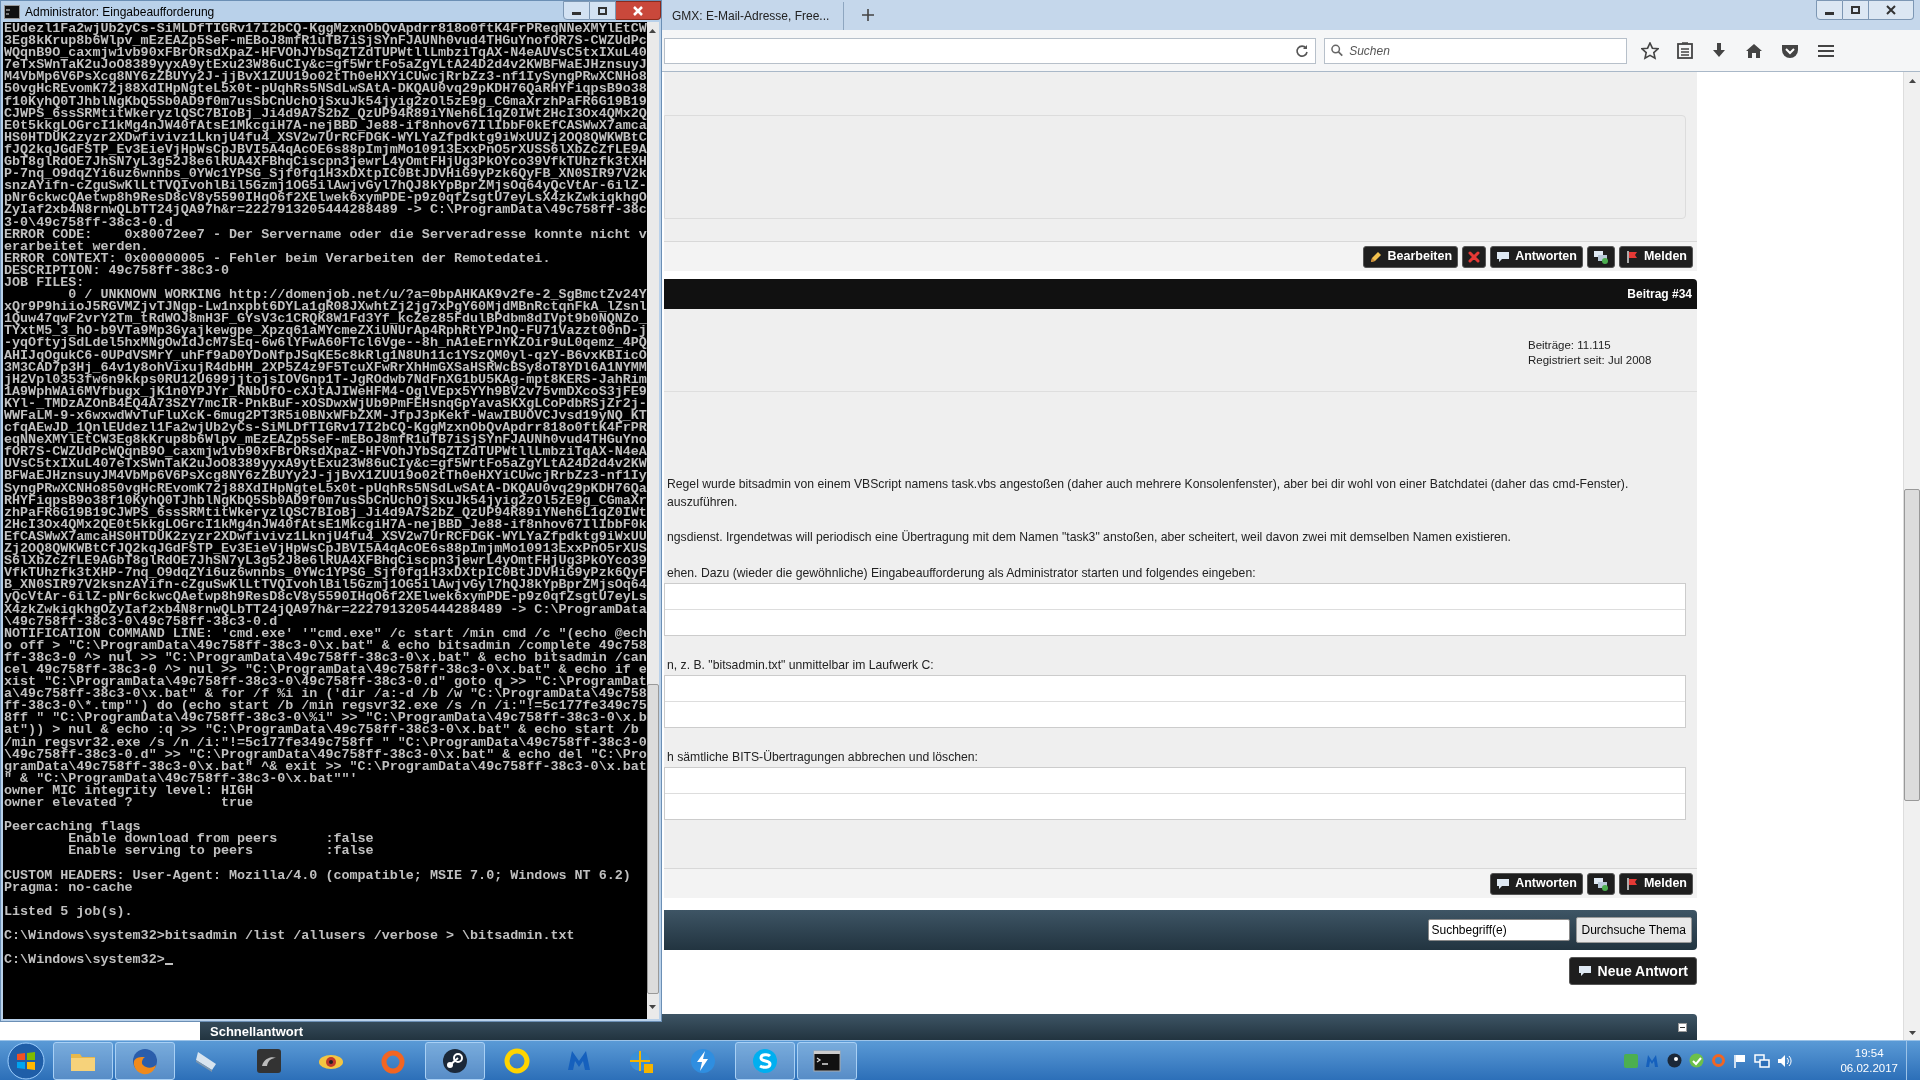  I want to click on new-reply-button: Neue Antwort, so click(1632, 971).